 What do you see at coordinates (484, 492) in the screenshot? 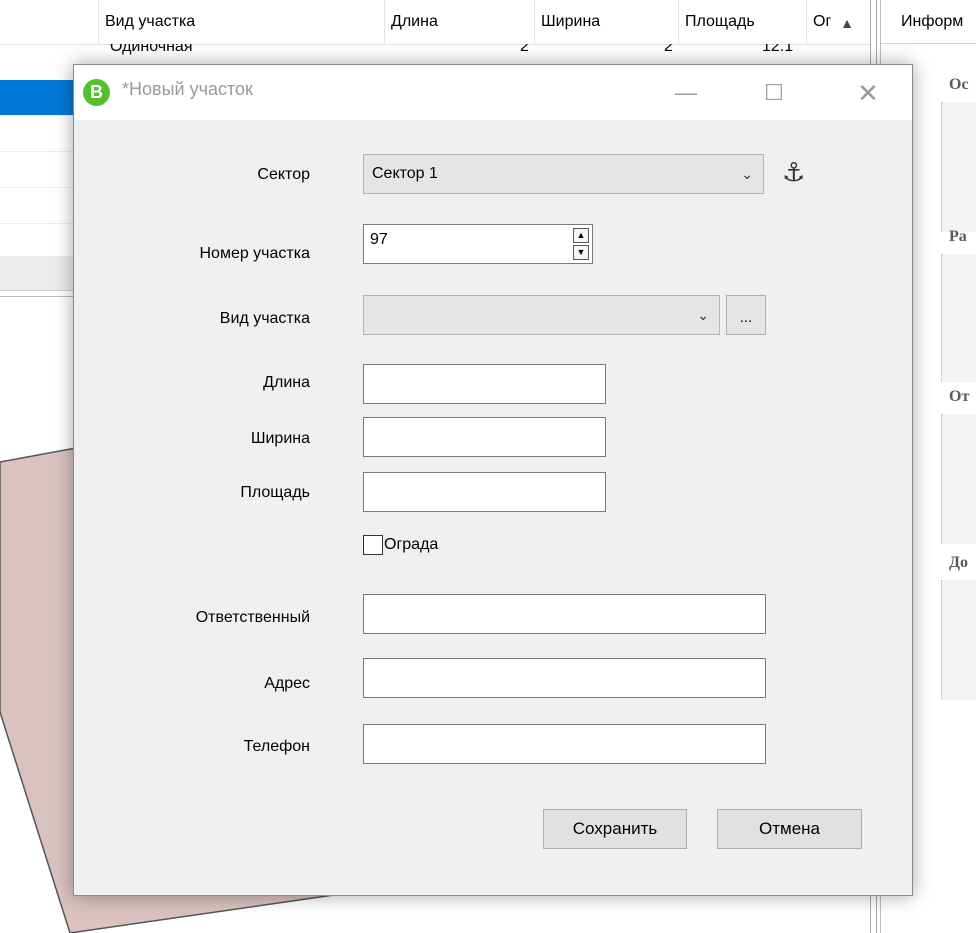
I see `area-field` at bounding box center [484, 492].